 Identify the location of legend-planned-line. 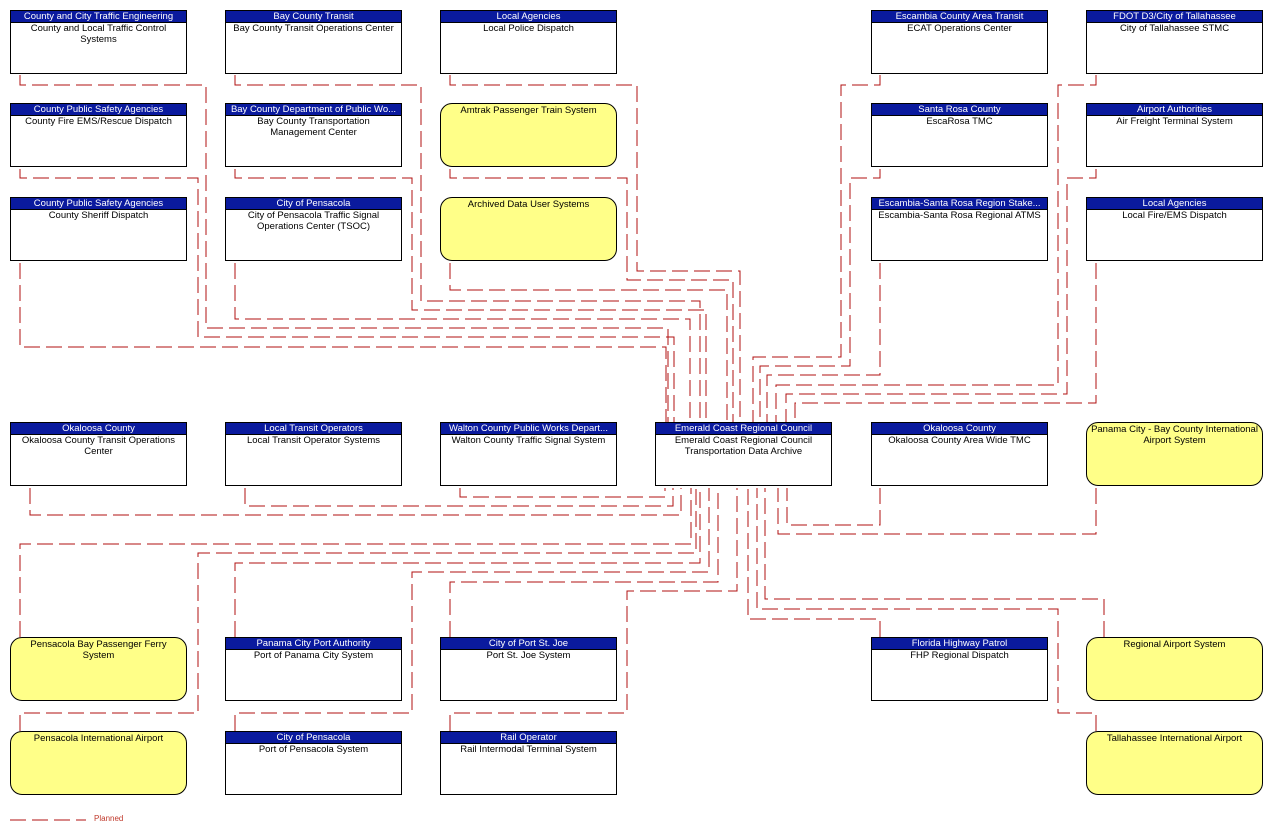
(48, 820).